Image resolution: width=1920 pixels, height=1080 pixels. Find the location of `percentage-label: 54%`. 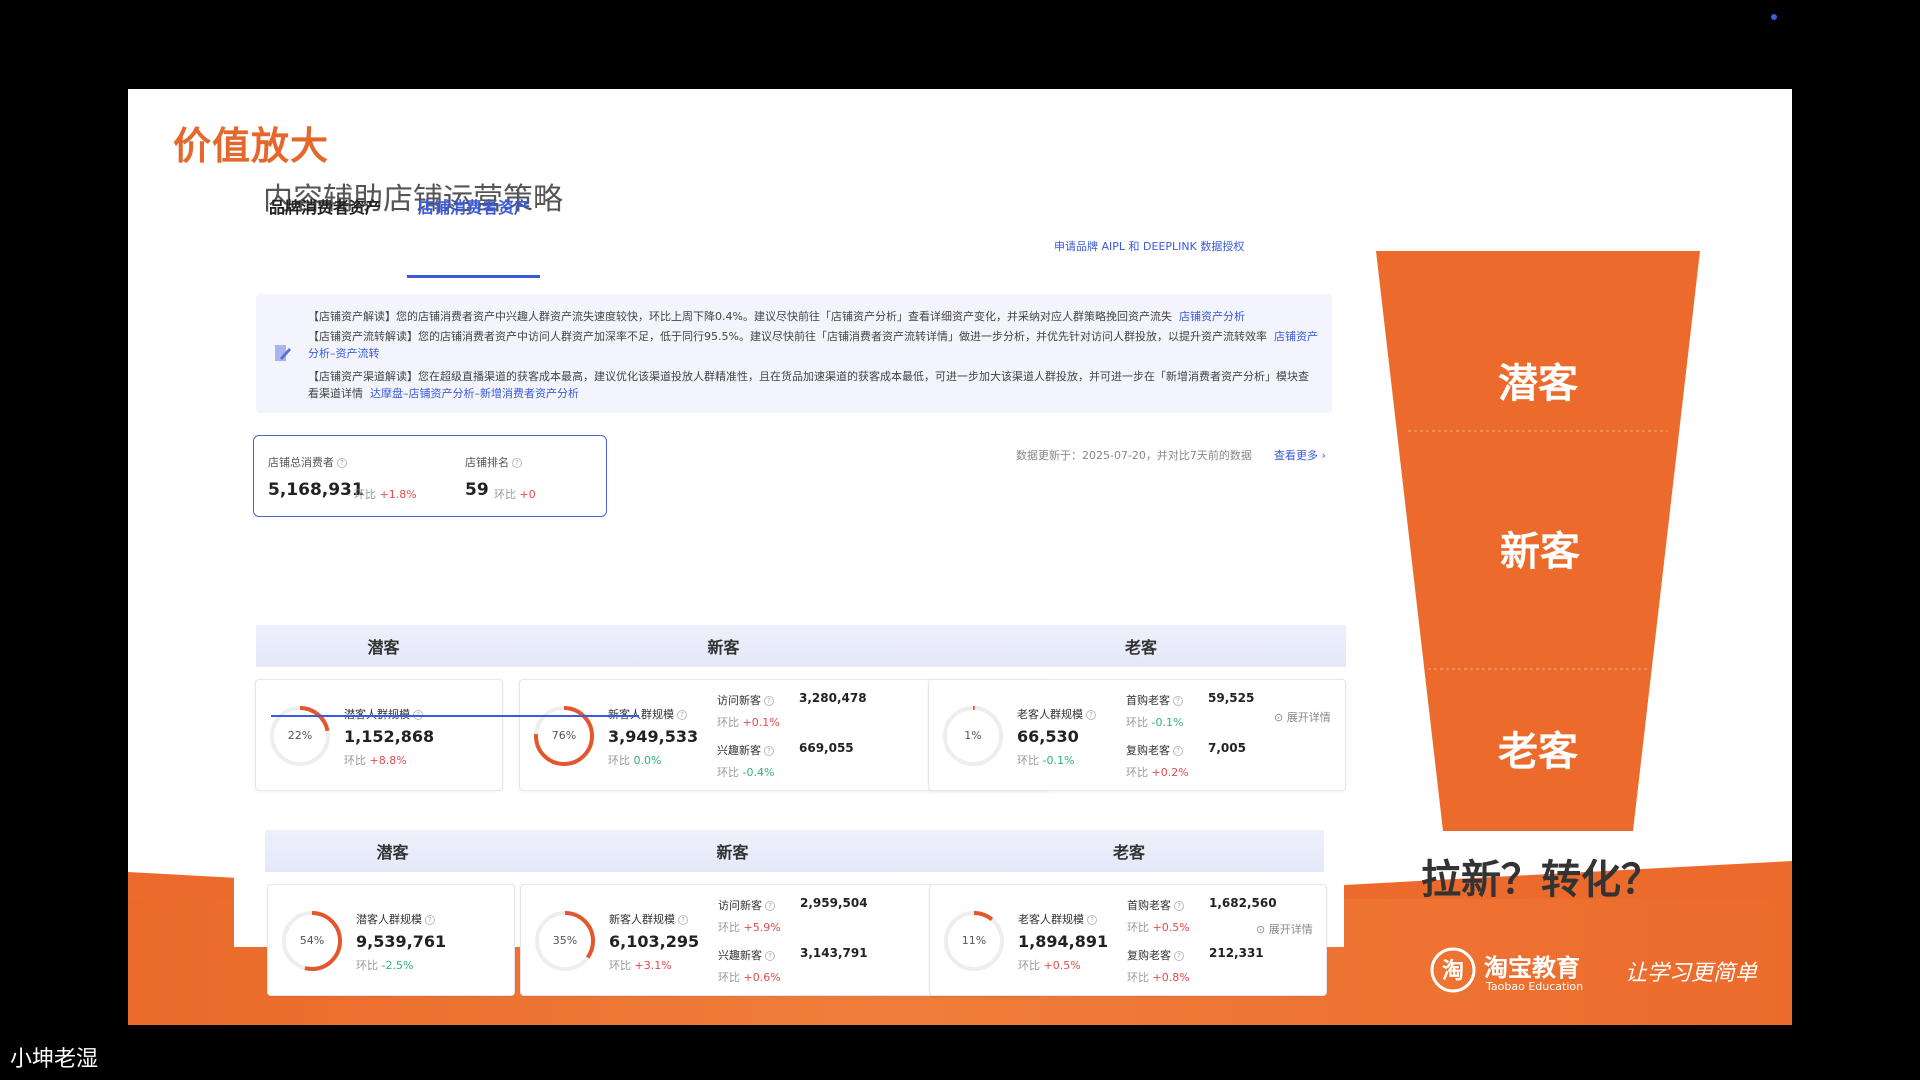

percentage-label: 54% is located at coordinates (312, 940).